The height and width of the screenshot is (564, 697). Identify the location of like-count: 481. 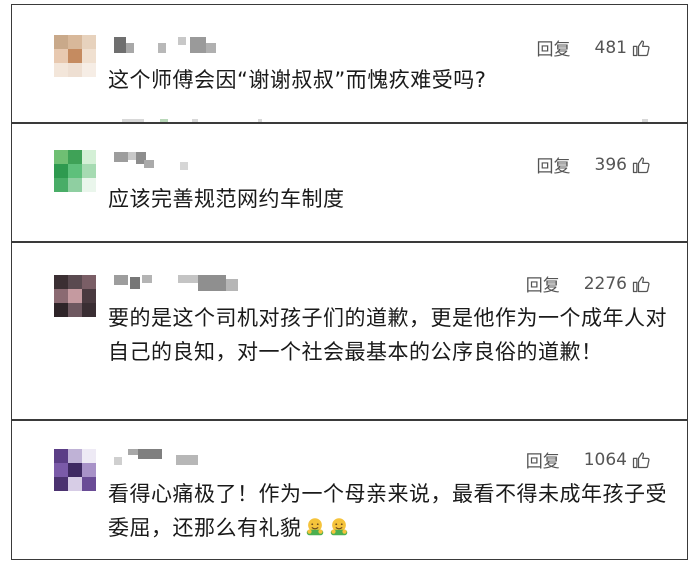
(610, 47).